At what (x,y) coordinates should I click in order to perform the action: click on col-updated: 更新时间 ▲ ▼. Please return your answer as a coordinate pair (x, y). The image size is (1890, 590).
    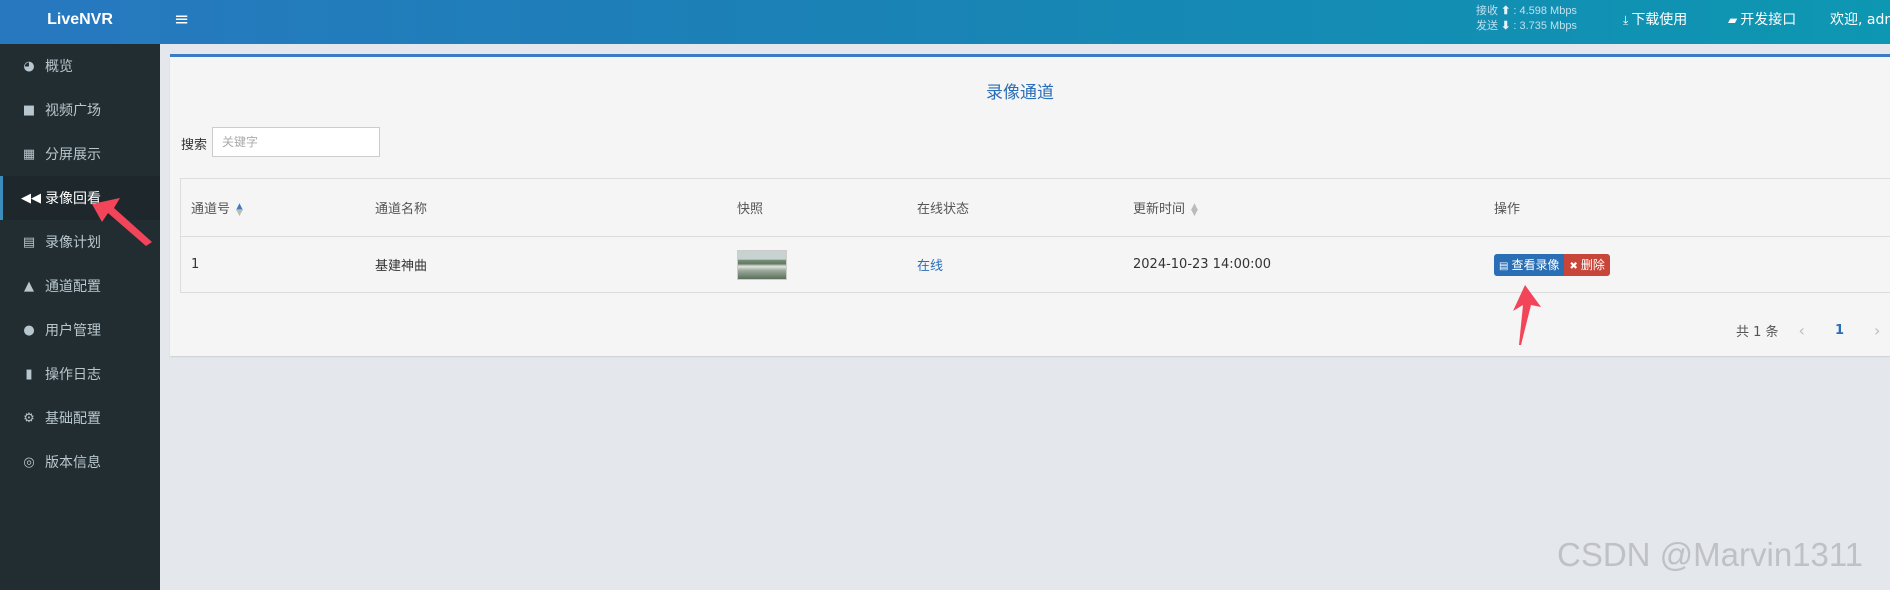
    Looking at the image, I should click on (1165, 207).